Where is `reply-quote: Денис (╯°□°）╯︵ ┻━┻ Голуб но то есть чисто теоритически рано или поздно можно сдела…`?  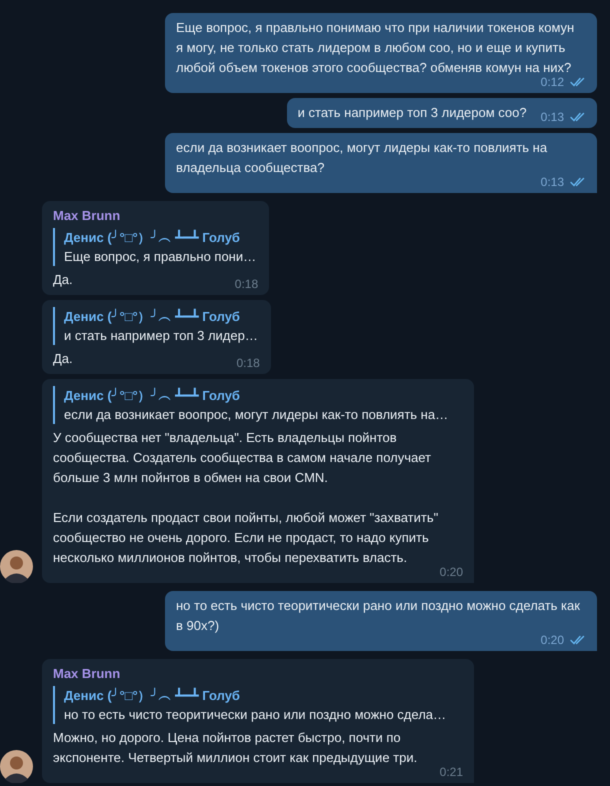 reply-quote: Денис (╯°□°）╯︵ ┻━┻ Голуб но то есть чисто теоритически рано или поздно можно сдела… is located at coordinates (258, 705).